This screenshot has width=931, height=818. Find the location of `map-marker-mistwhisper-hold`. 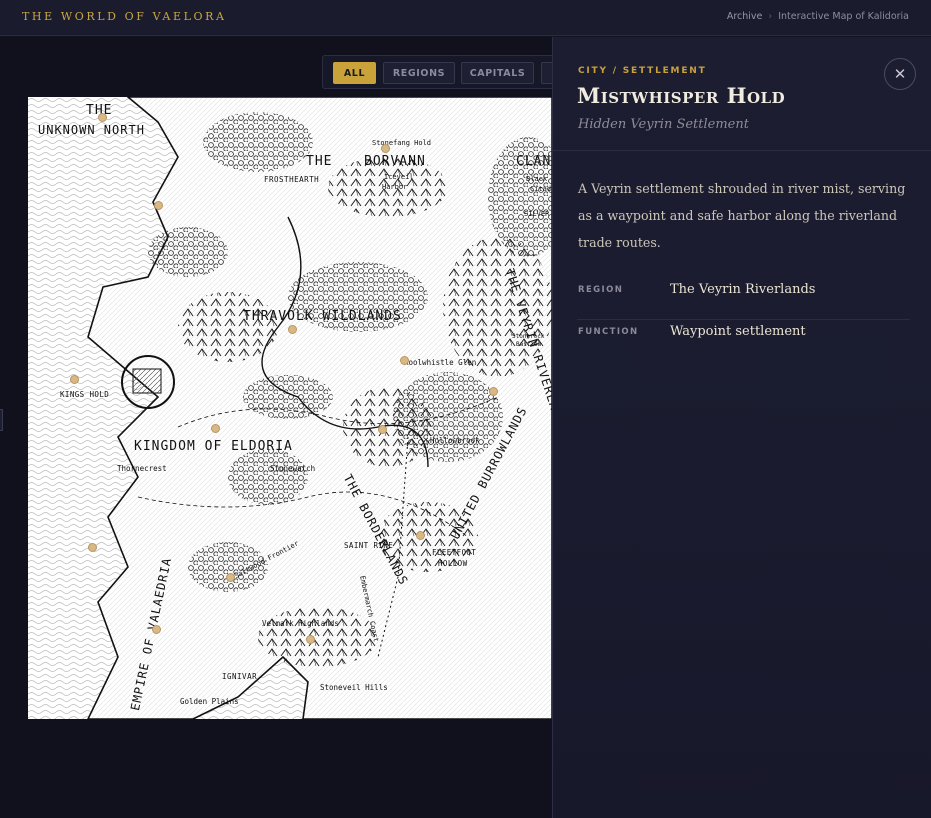

map-marker-mistwhisper-hold is located at coordinates (493, 391).